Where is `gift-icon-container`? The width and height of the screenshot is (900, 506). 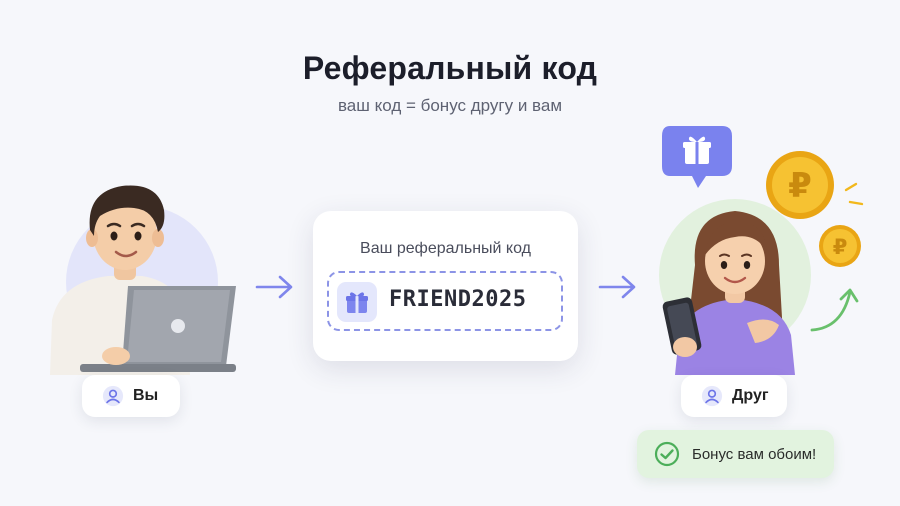
gift-icon-container is located at coordinates (357, 302).